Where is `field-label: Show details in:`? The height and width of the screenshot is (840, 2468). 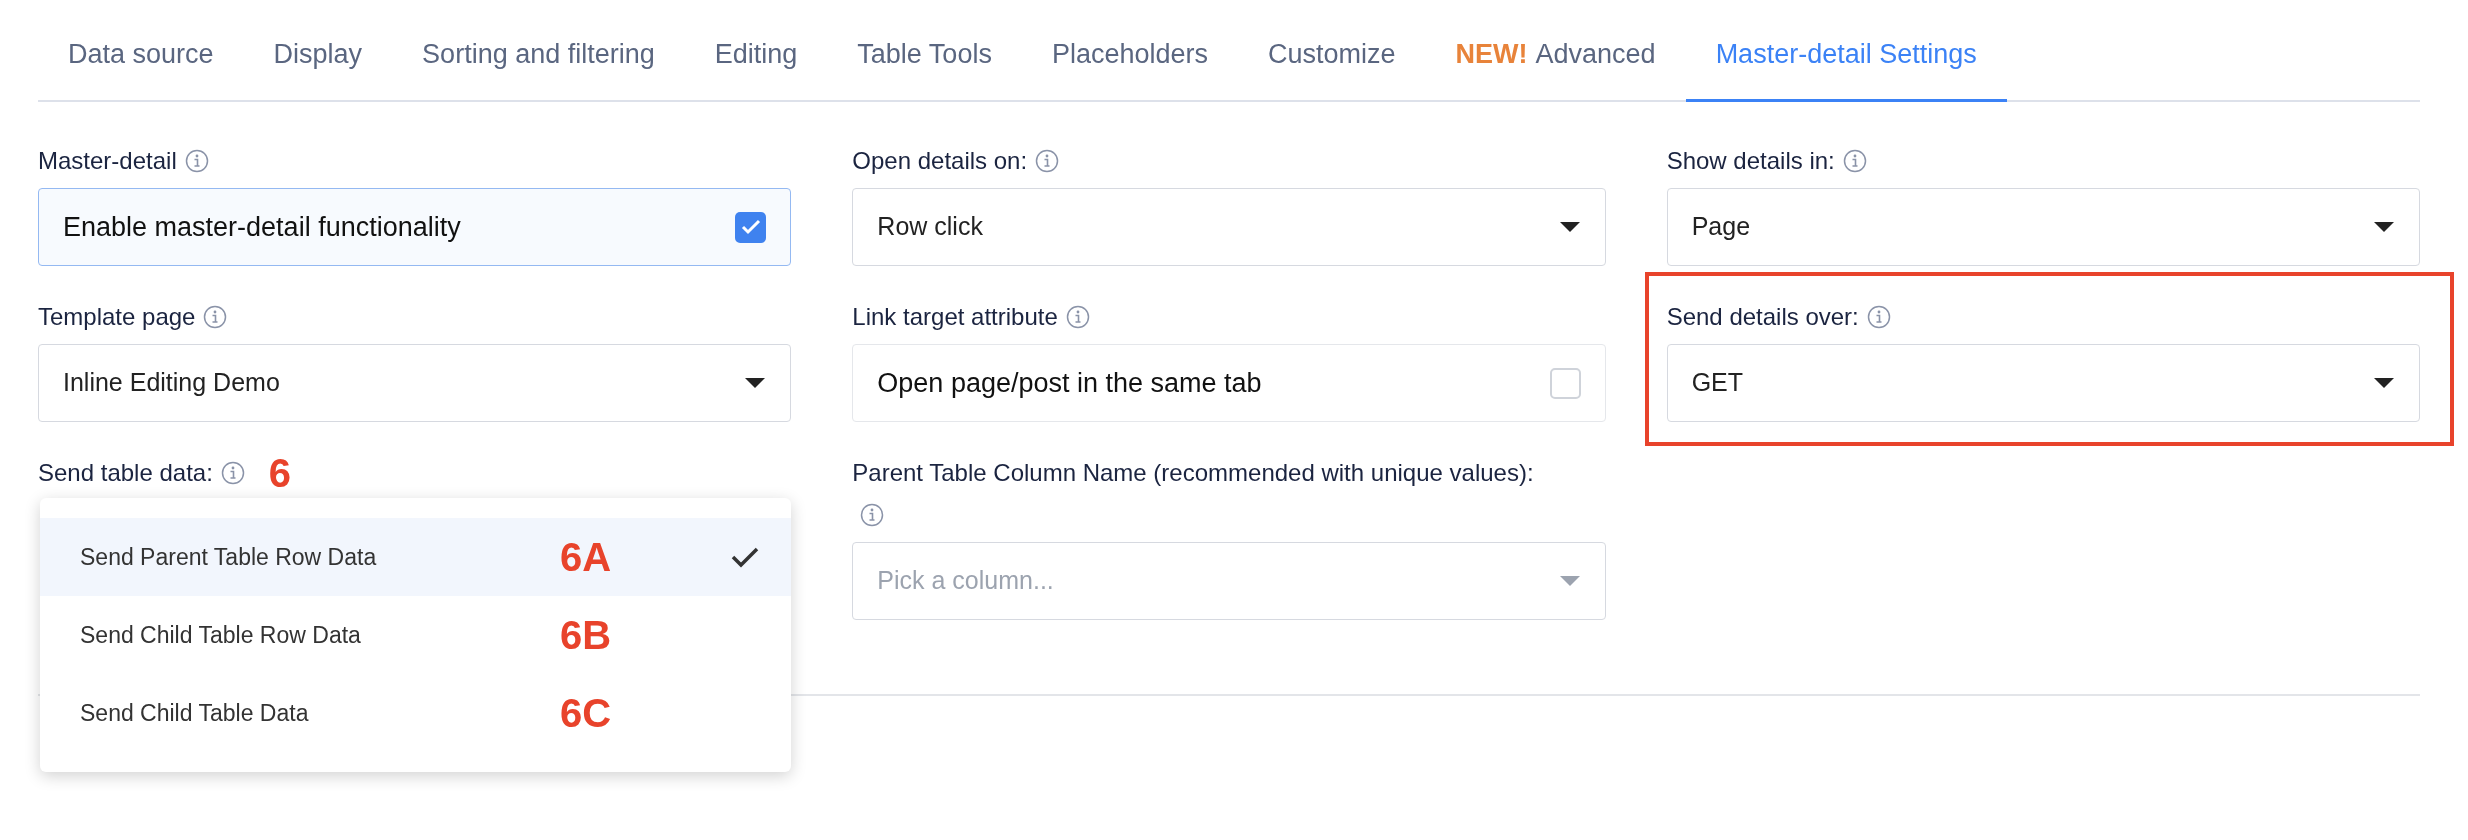
field-label: Show details in: is located at coordinates (1766, 161).